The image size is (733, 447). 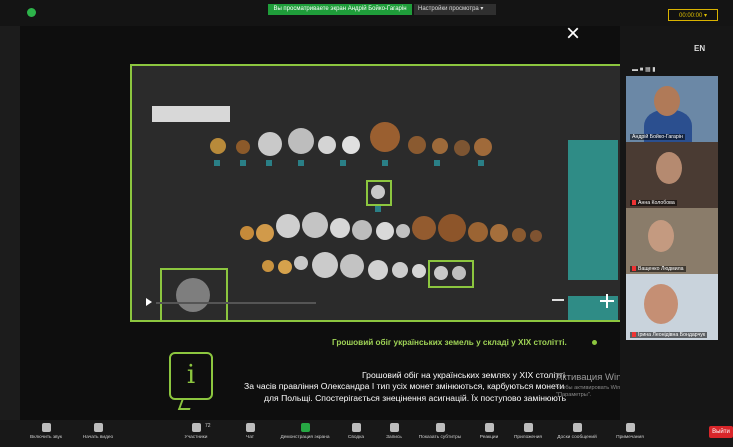 I want to click on participant-tile: Анна Колобова, so click(x=672, y=175).